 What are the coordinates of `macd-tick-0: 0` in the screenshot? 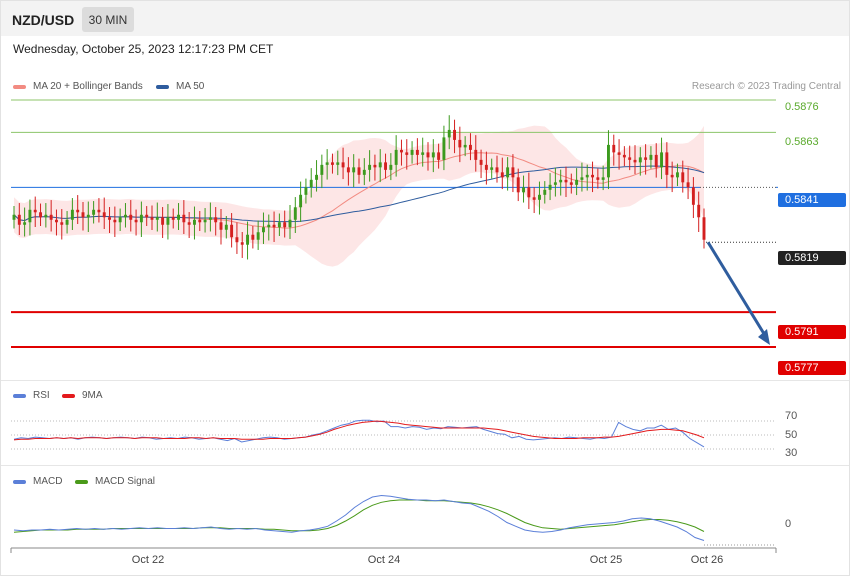 It's located at (788, 524).